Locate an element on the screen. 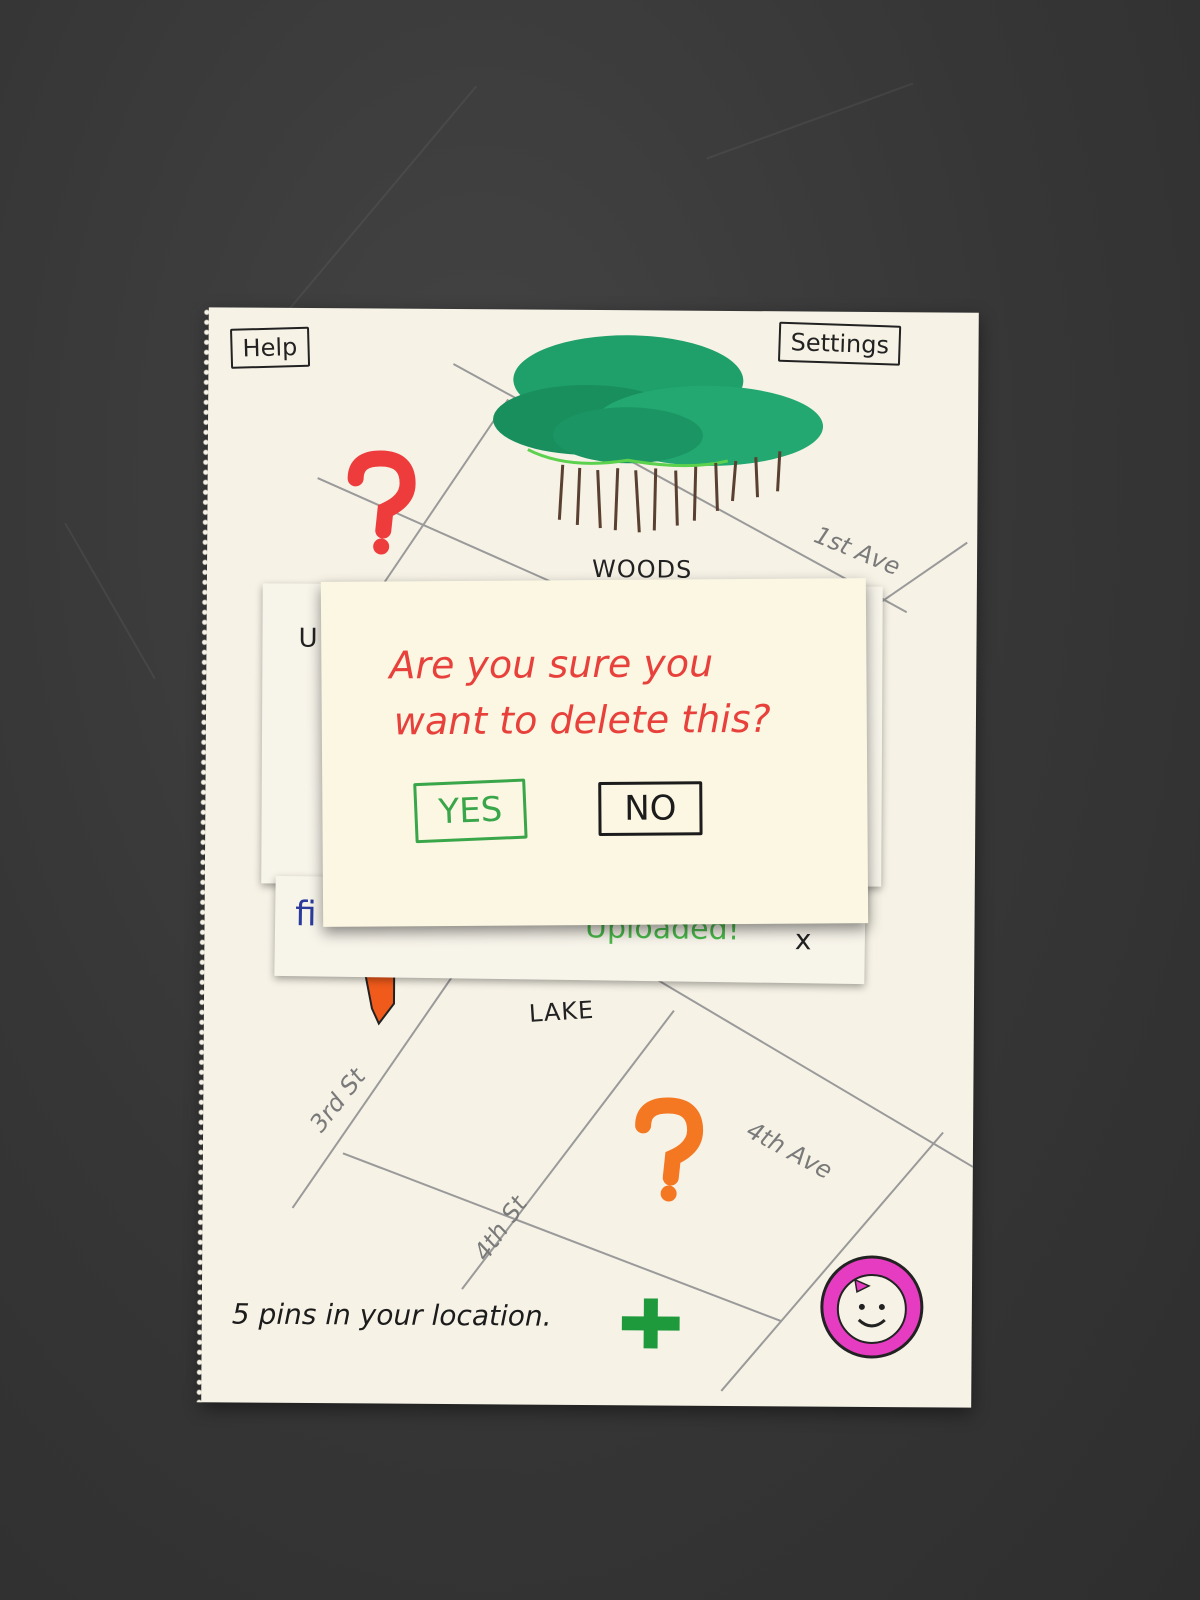 This screenshot has width=1200, height=1600. dialog-message-line-2: want to delete this? is located at coordinates (582, 720).